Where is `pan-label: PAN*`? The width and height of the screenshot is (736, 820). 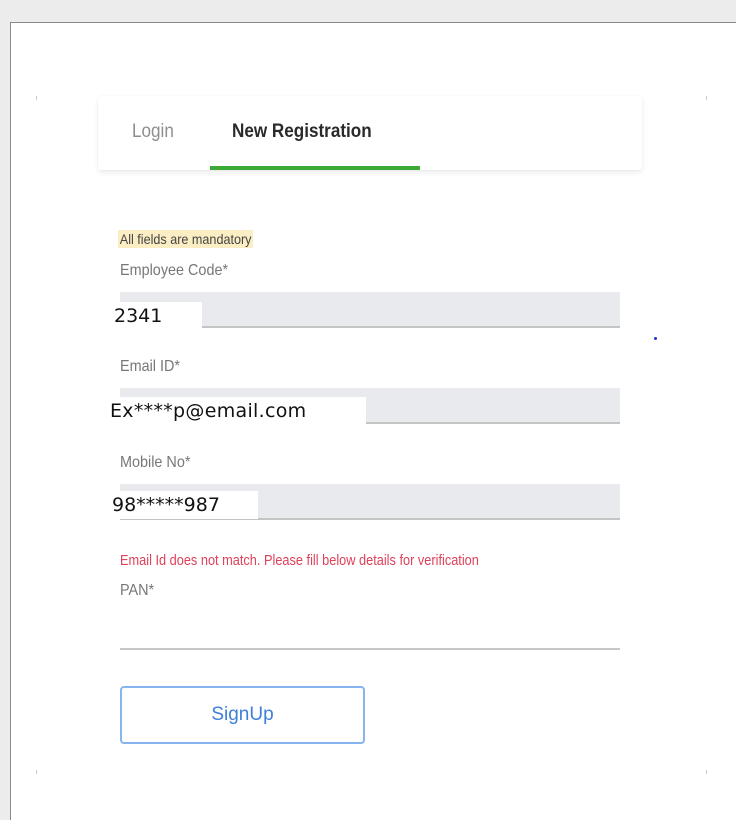 pan-label: PAN* is located at coordinates (137, 590).